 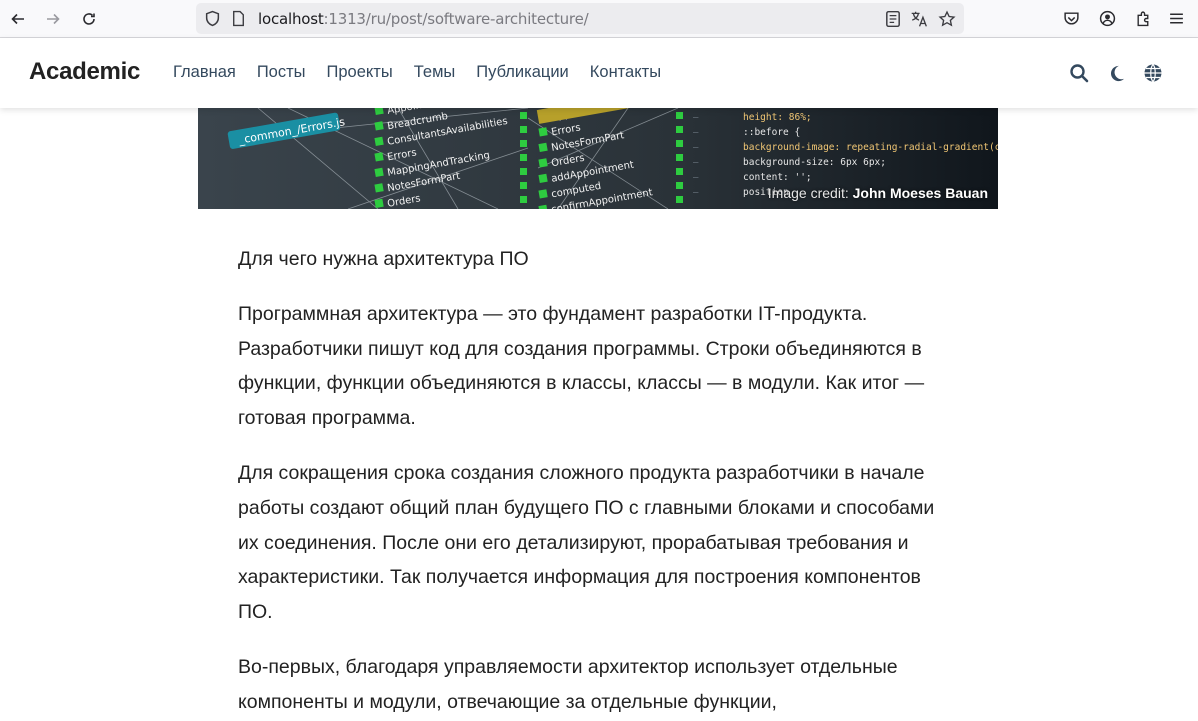 I want to click on code-line: height: 86%;, so click(x=777, y=117).